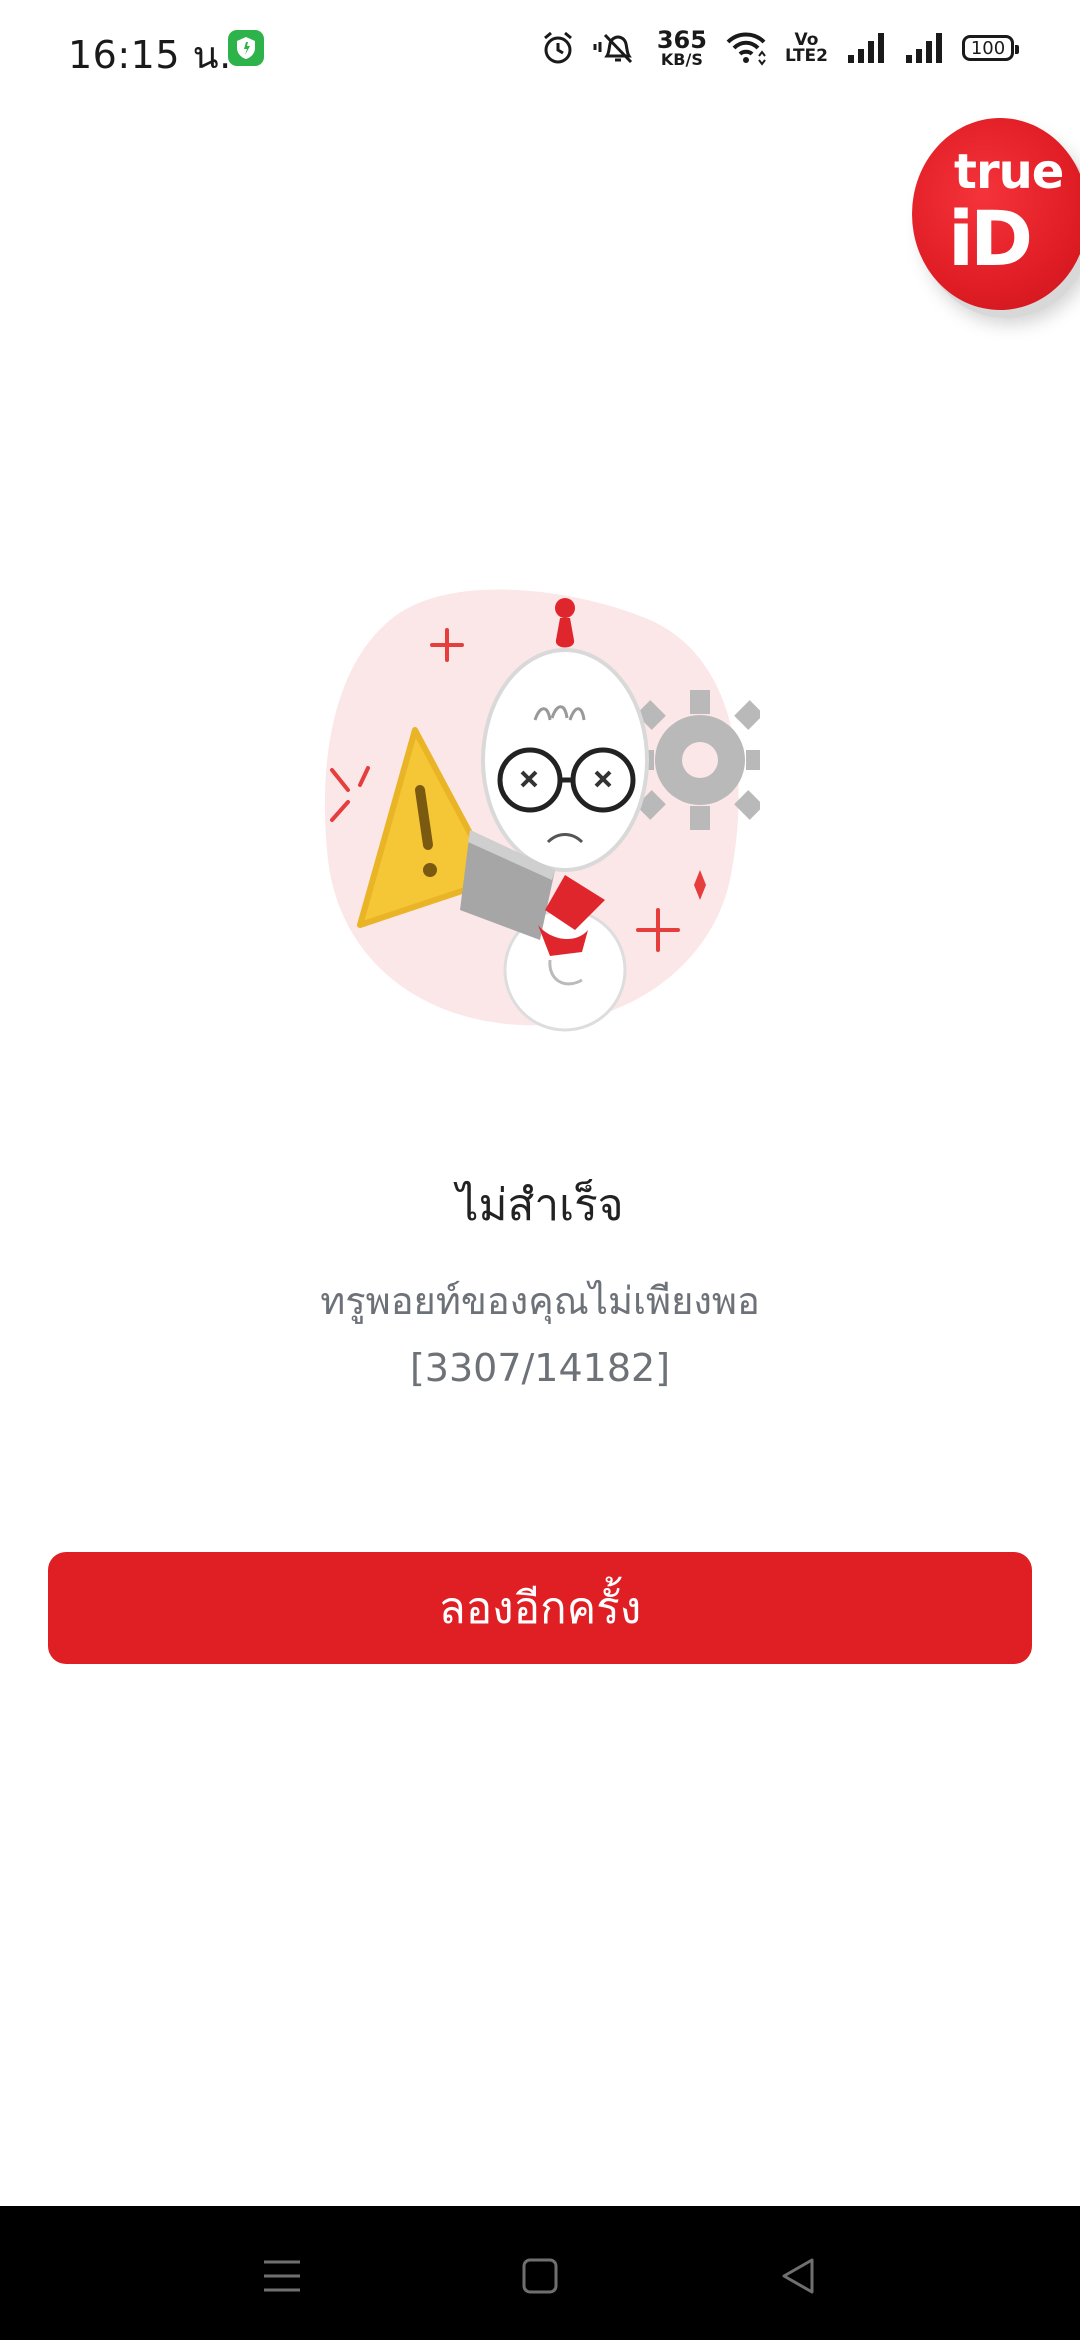  I want to click on home-icon, so click(540, 2276).